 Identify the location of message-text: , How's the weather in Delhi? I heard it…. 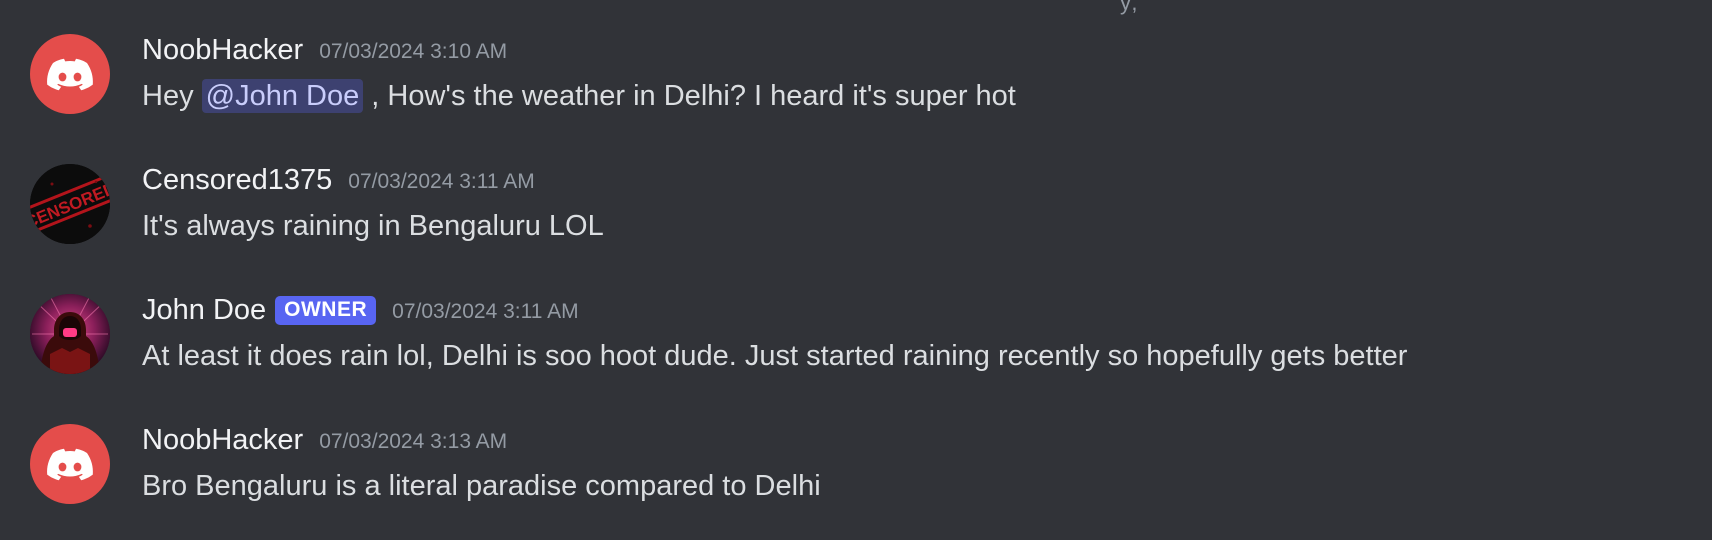
(689, 96).